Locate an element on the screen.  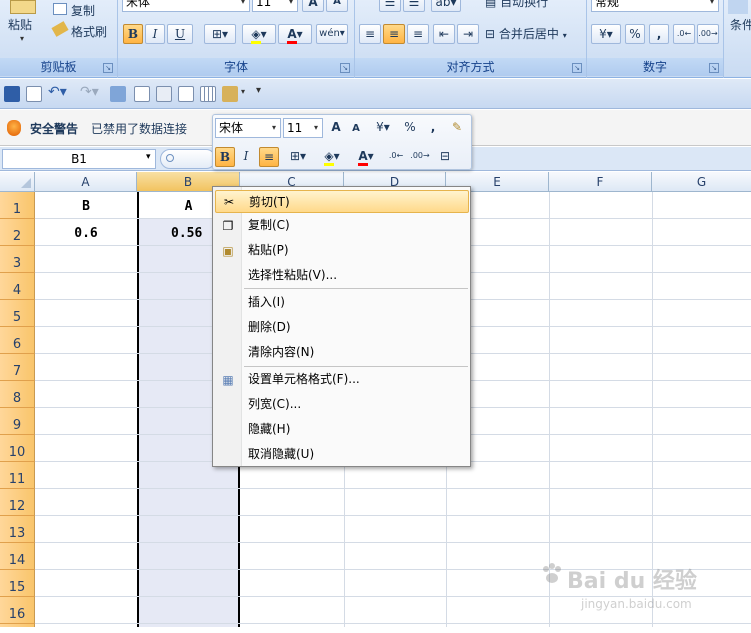
fill-color-button: ◈▾ is located at coordinates (259, 34).